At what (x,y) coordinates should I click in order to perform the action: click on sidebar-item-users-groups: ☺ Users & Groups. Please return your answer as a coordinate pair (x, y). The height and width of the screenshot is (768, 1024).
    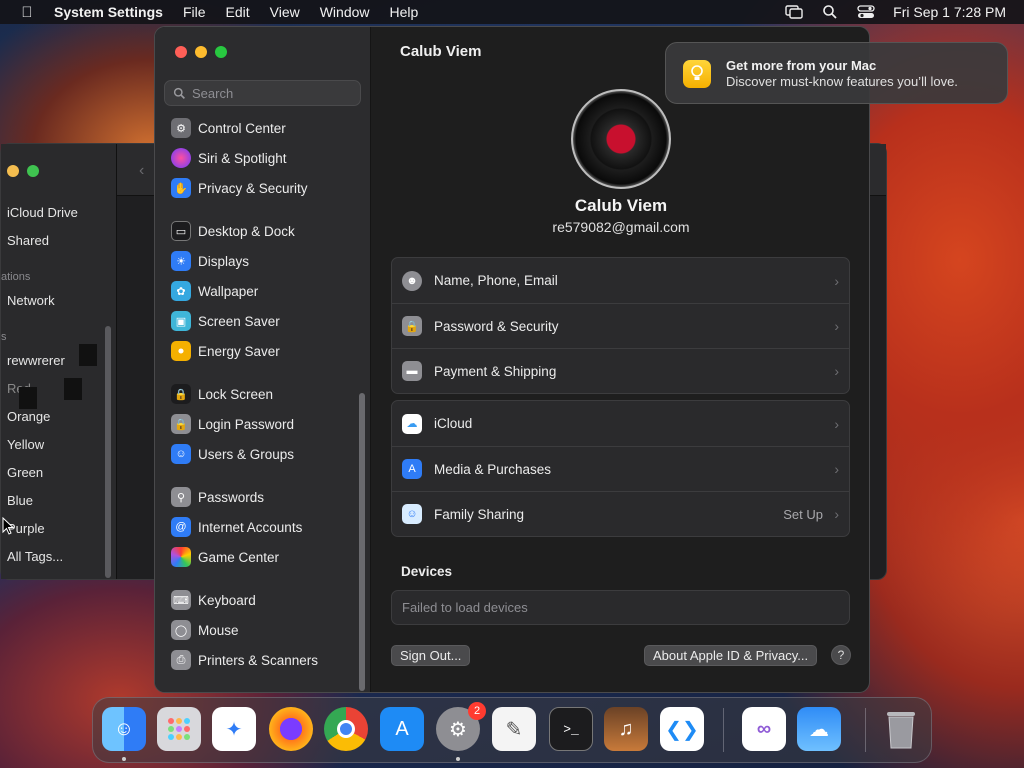
    Looking at the image, I should click on (232, 454).